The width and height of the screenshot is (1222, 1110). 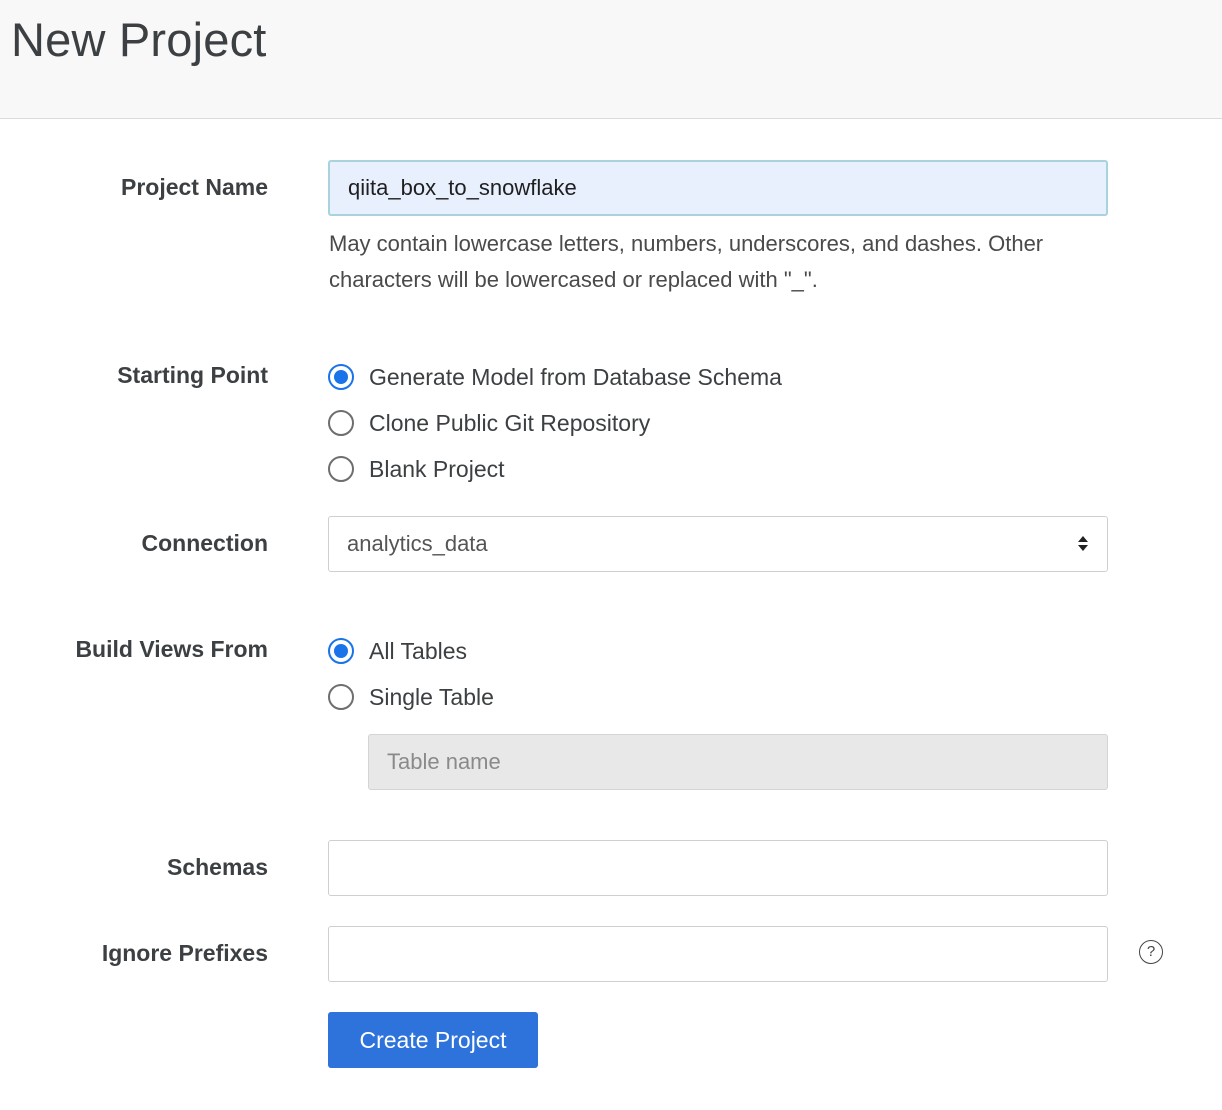 What do you see at coordinates (718, 868) in the screenshot?
I see `schemas-input` at bounding box center [718, 868].